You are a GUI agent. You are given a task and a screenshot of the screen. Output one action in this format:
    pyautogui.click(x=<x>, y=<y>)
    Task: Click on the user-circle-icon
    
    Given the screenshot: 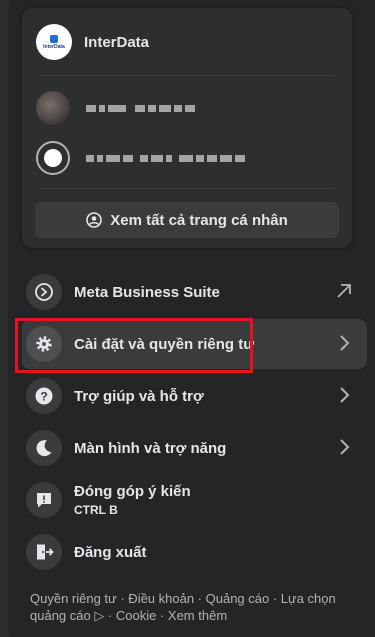 What is the action you would take?
    pyautogui.click(x=94, y=220)
    